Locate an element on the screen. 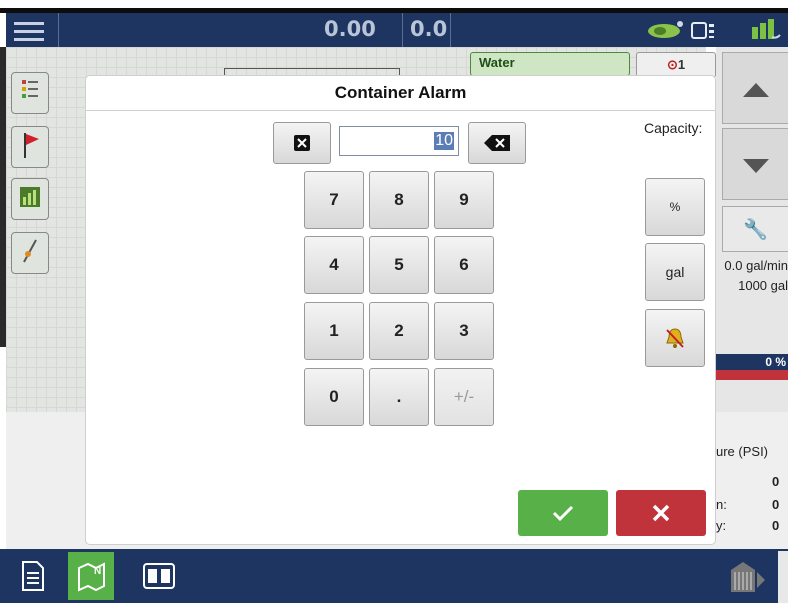 Image resolution: width=788 pixels, height=603 pixels. top-bar: 0.00 0.0 is located at coordinates (397, 30).